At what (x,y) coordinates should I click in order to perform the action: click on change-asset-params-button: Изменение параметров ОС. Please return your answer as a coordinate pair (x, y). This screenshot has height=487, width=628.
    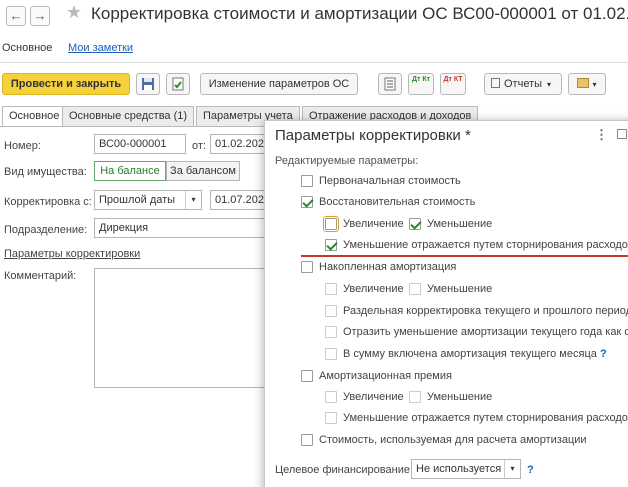
    Looking at the image, I should click on (279, 84).